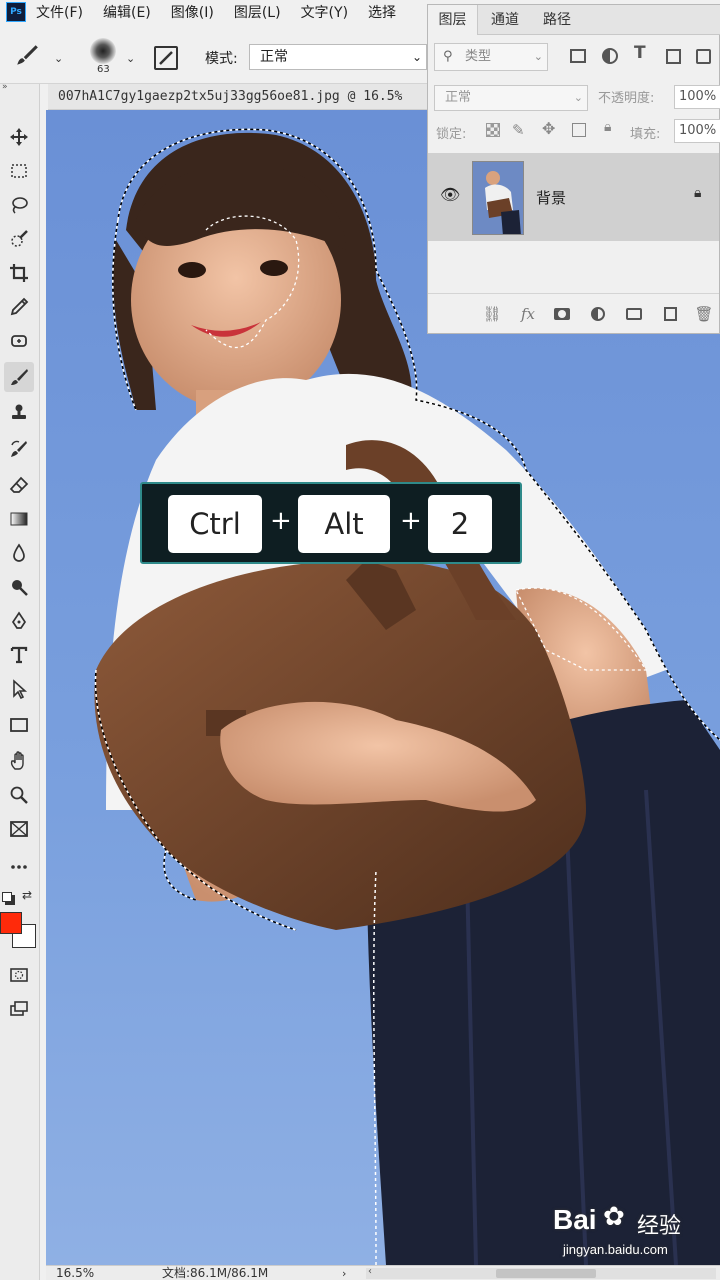 The width and height of the screenshot is (720, 1280). Describe the element at coordinates (546, 1273) in the screenshot. I see `scrollbar-thumb` at that location.